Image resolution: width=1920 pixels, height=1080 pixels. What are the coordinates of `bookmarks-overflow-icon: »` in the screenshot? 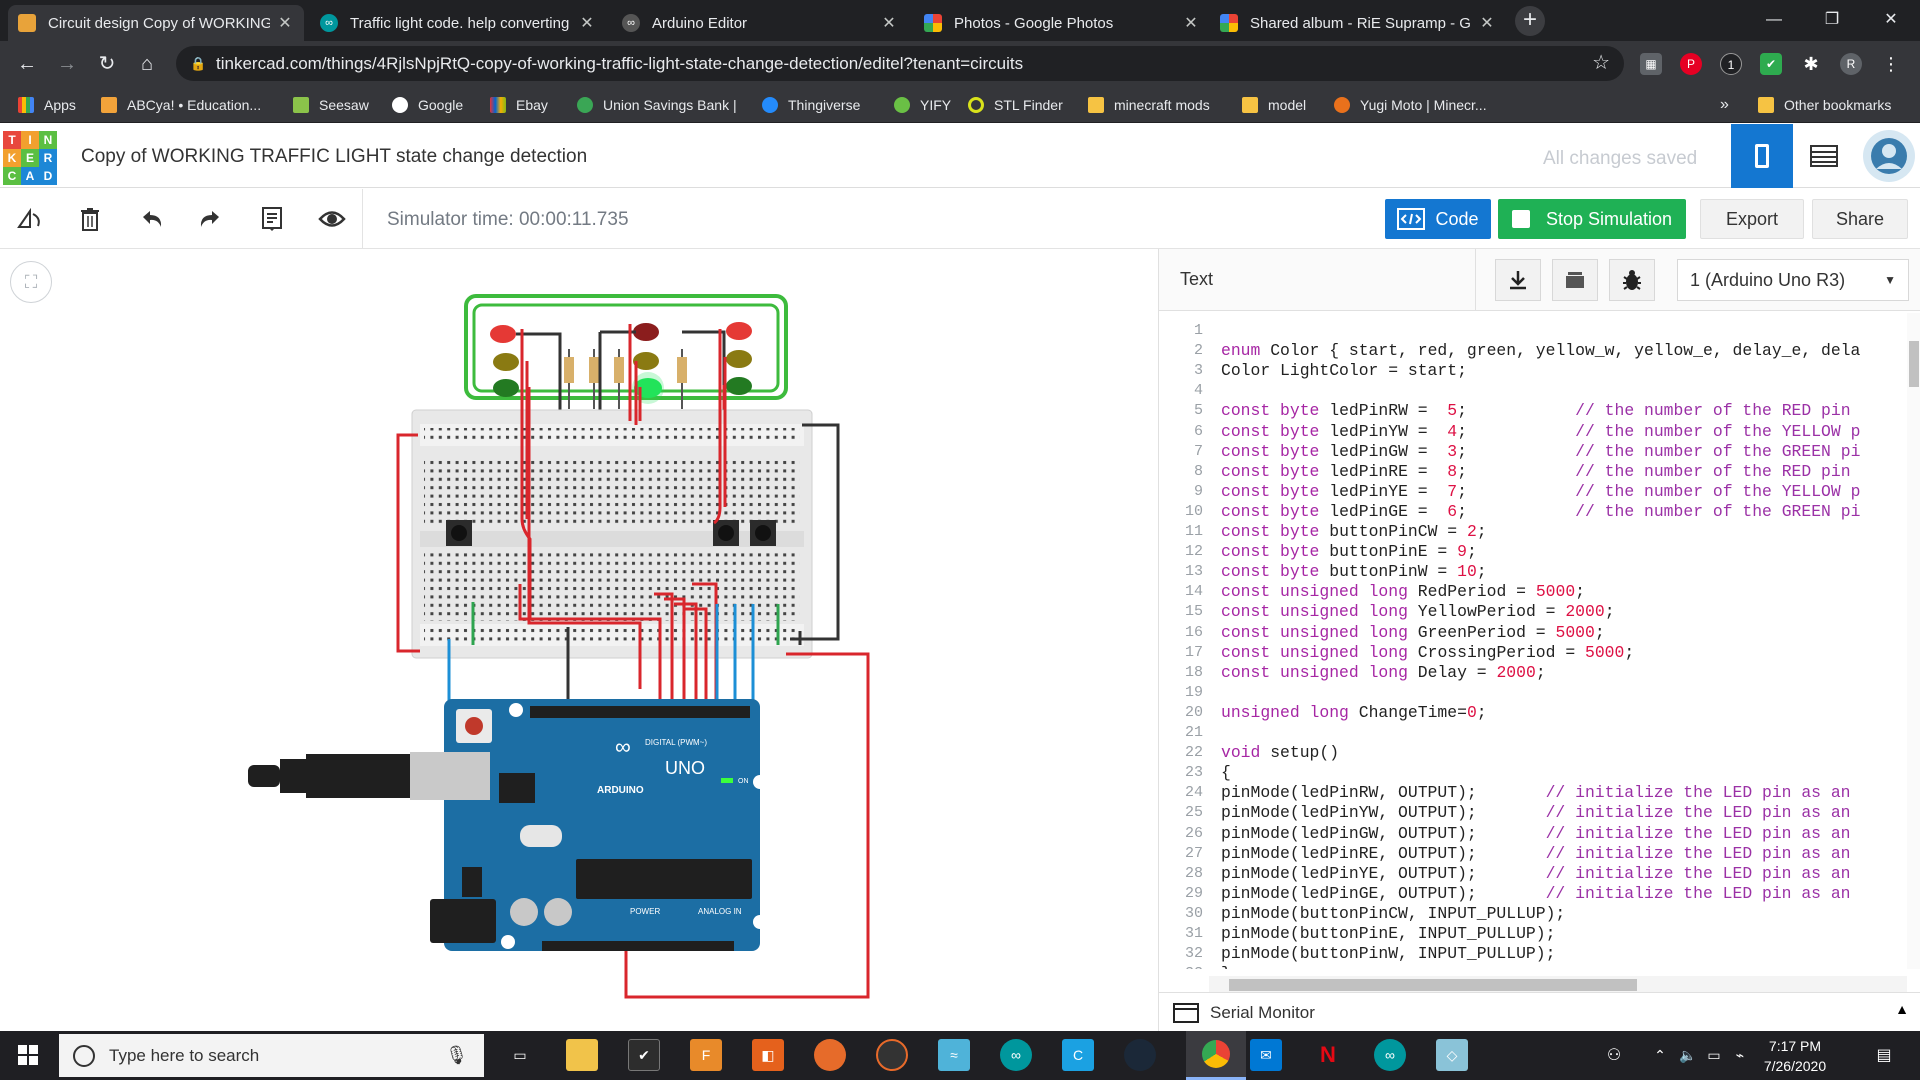 It's located at (1724, 105).